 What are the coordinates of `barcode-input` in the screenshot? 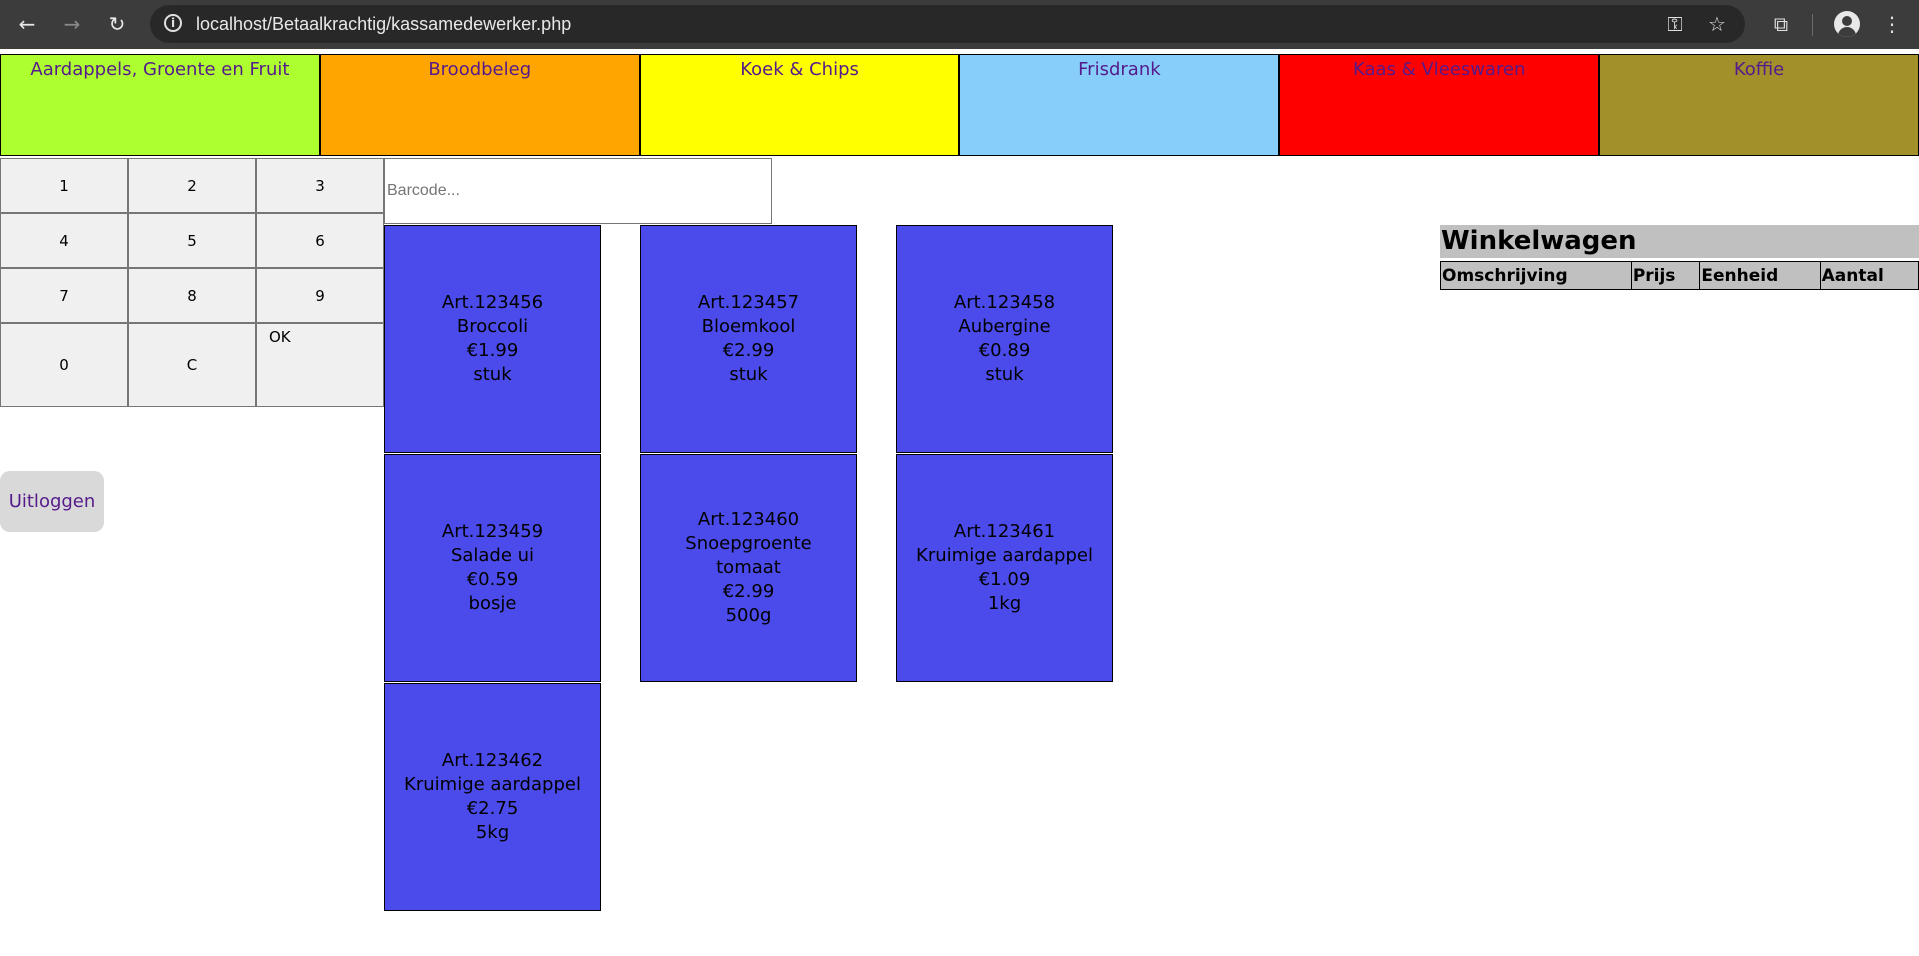 It's located at (578, 191).